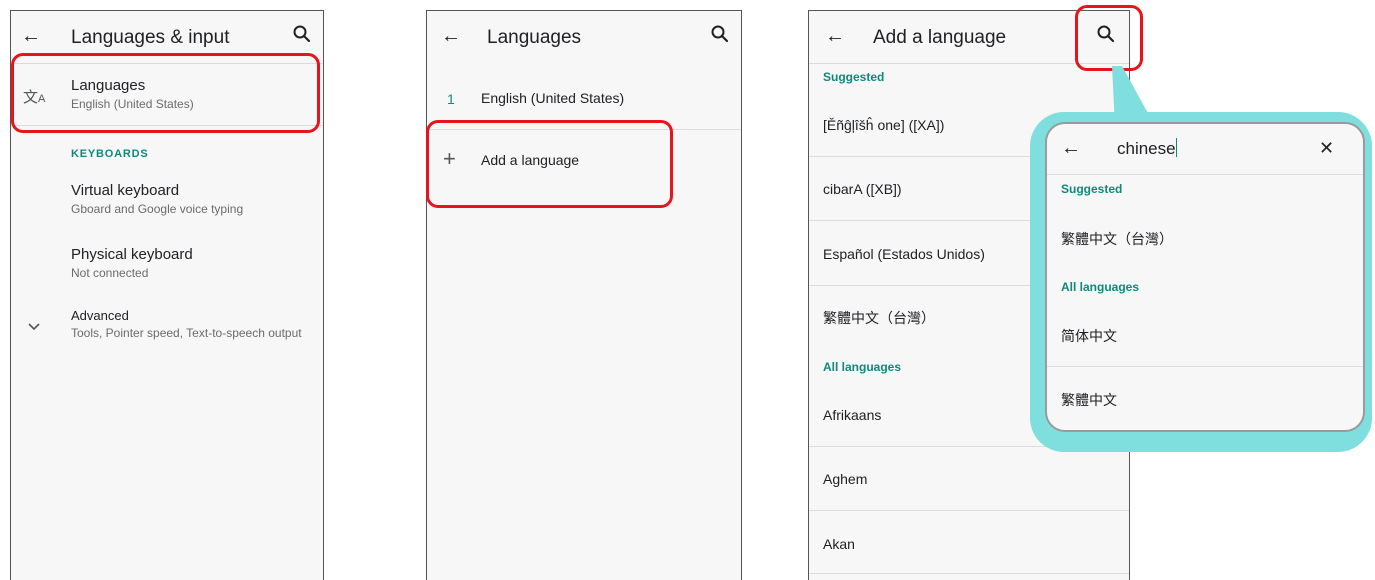 Image resolution: width=1375 pixels, height=580 pixels. I want to click on language-option: Español (Estados Unidos), so click(904, 254).